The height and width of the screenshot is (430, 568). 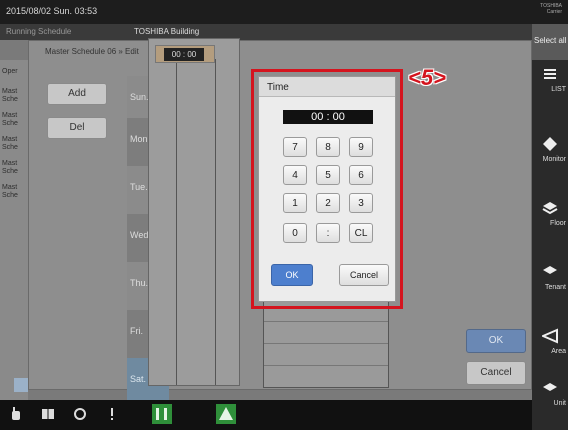 I want to click on gear-icon, so click(x=80, y=414).